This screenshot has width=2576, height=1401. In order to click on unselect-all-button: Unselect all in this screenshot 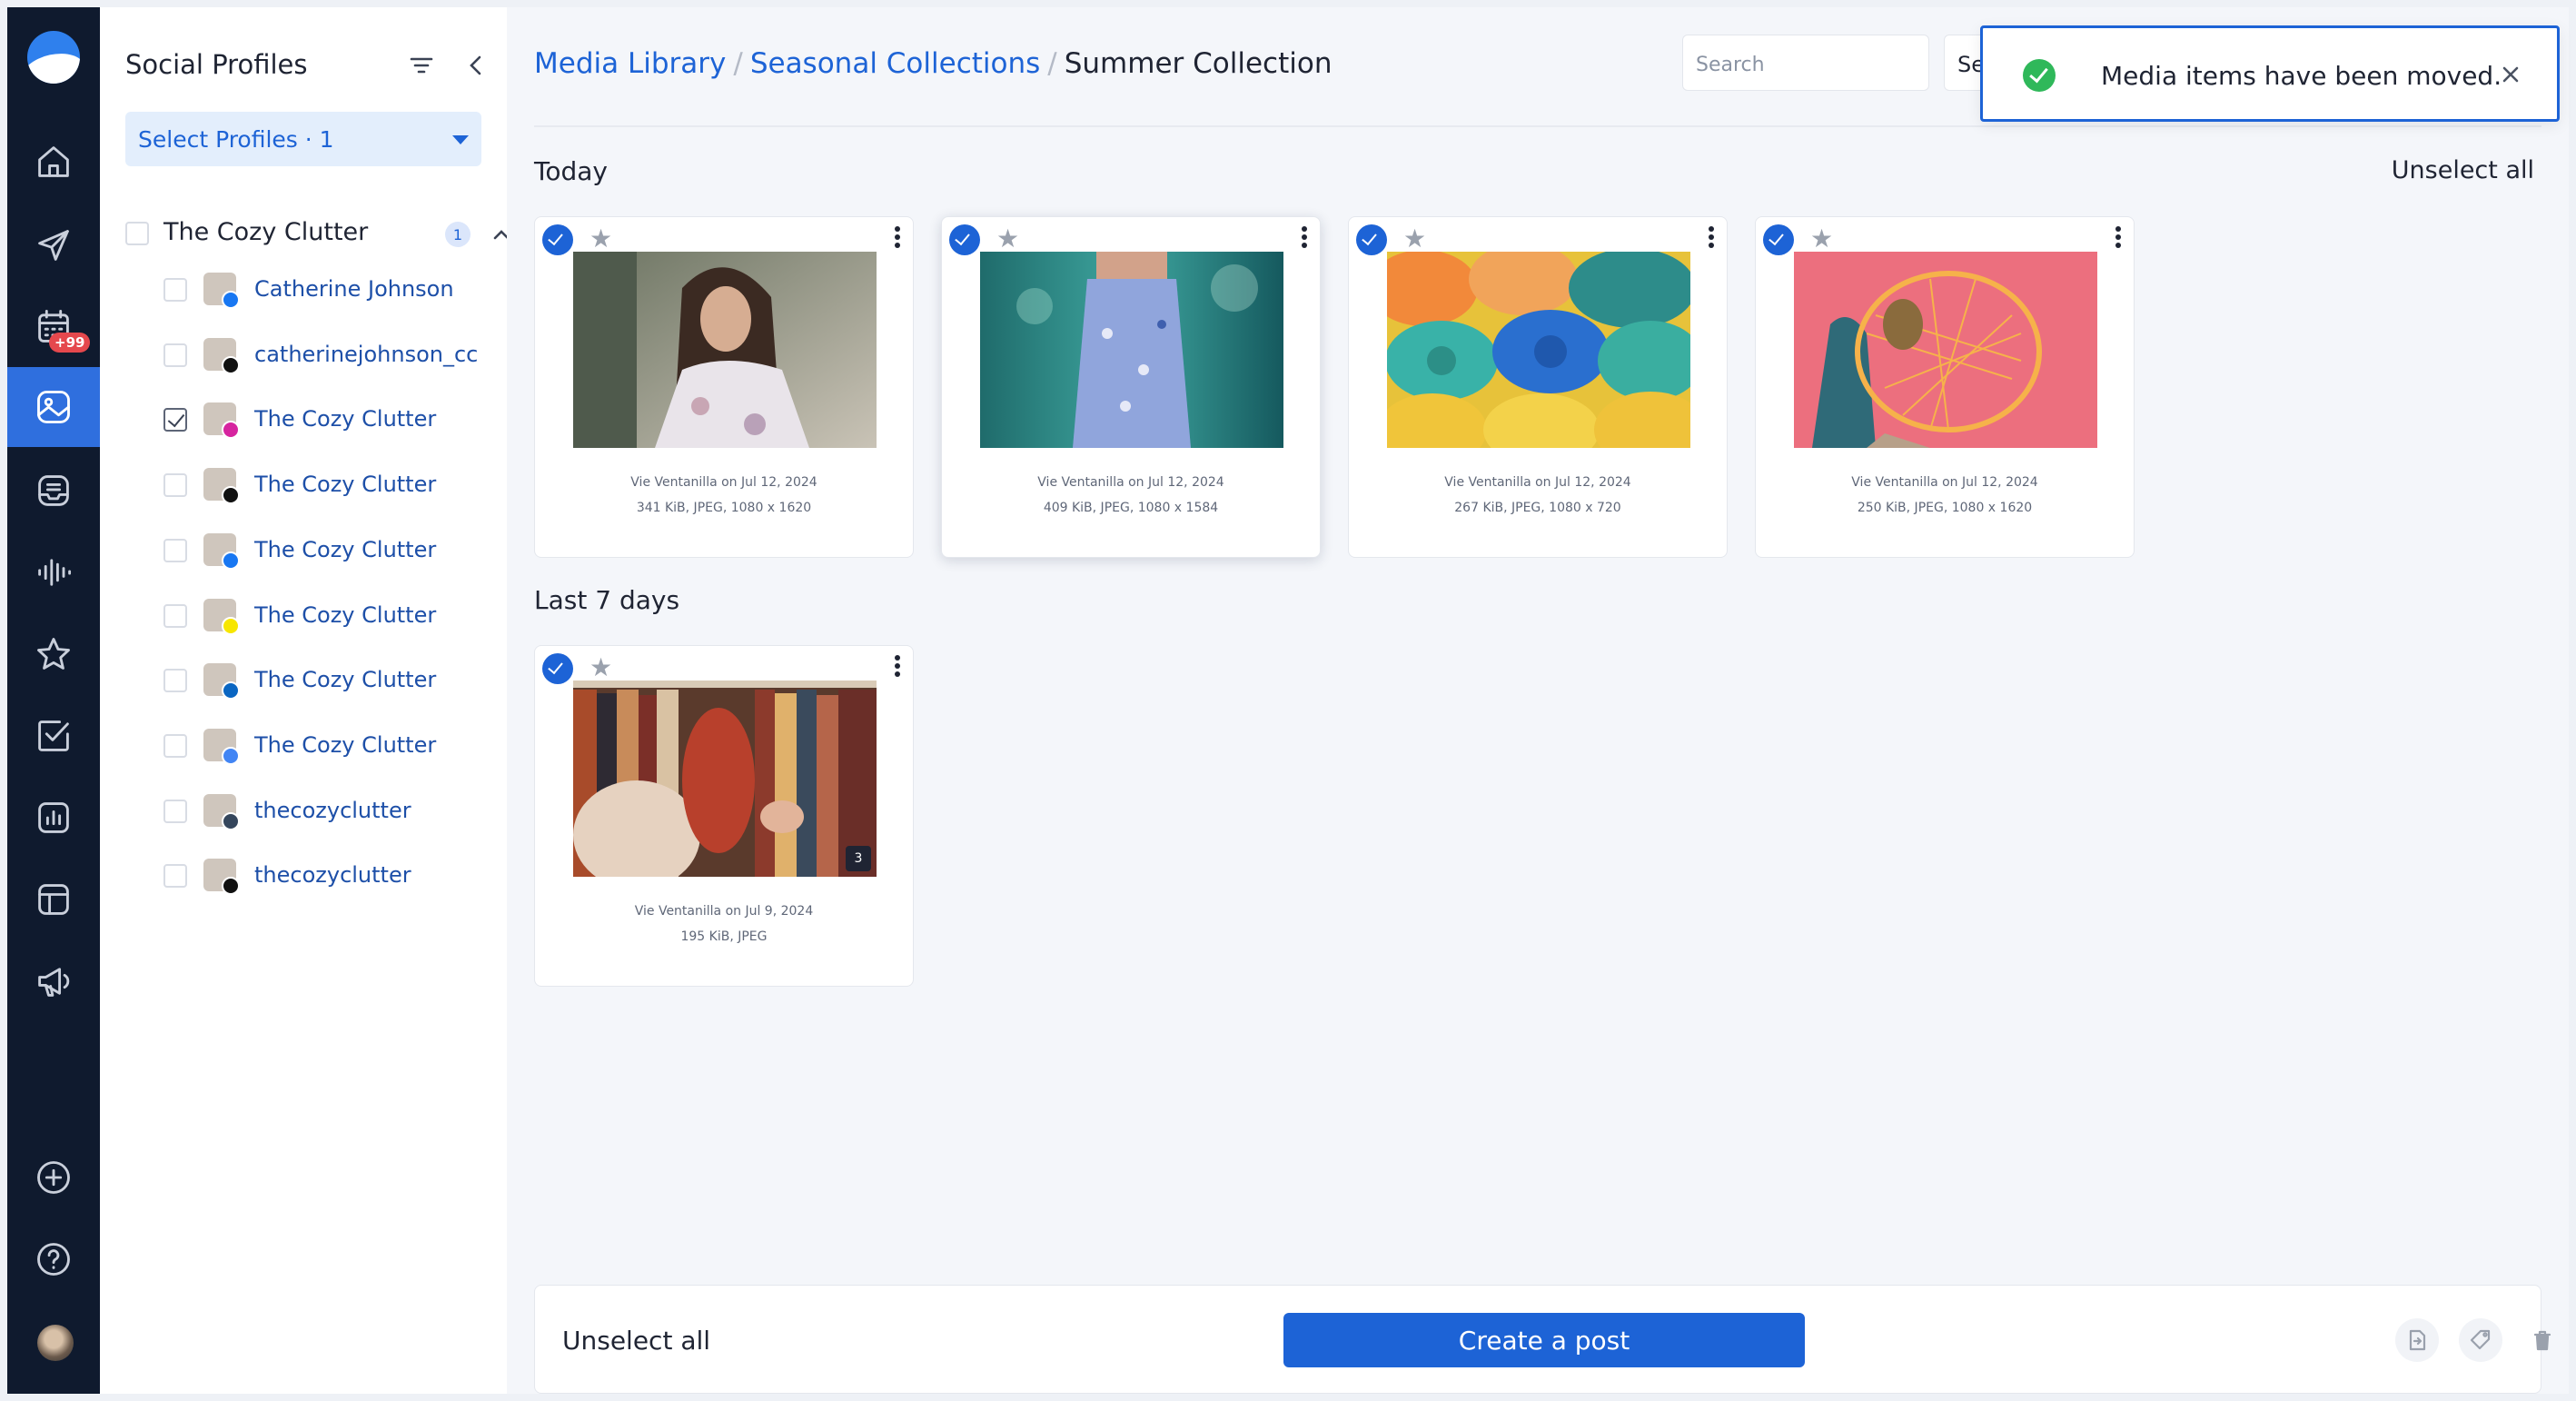, I will do `click(636, 1341)`.